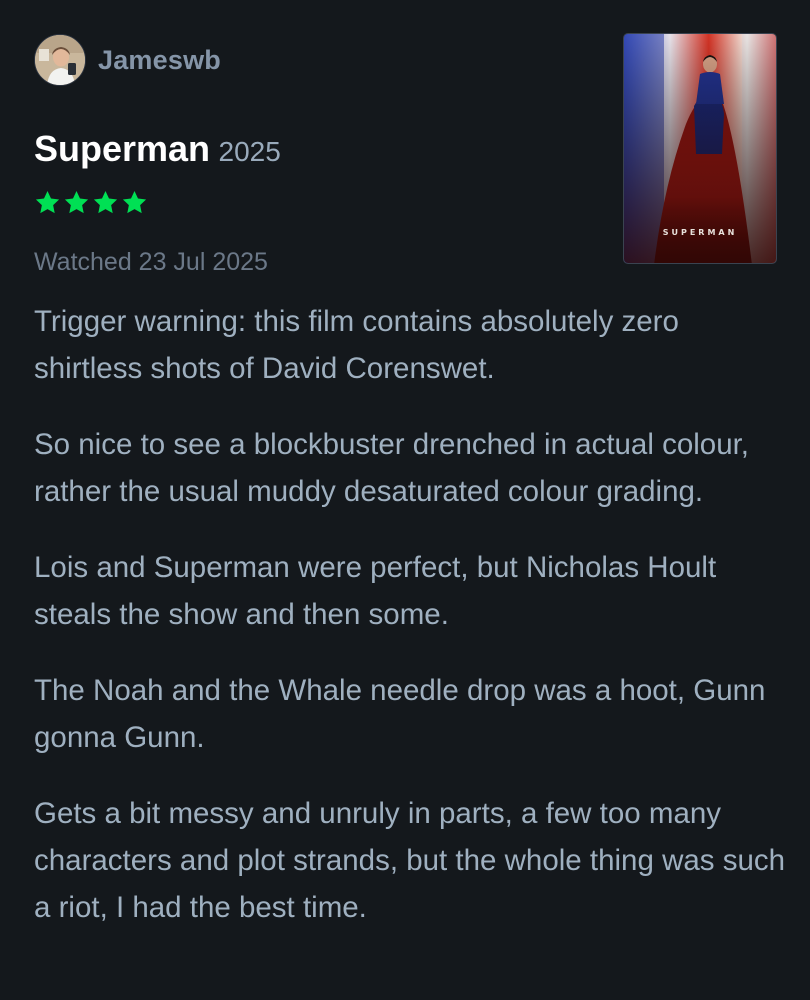 The width and height of the screenshot is (810, 1000). I want to click on star-rating, so click(91, 202).